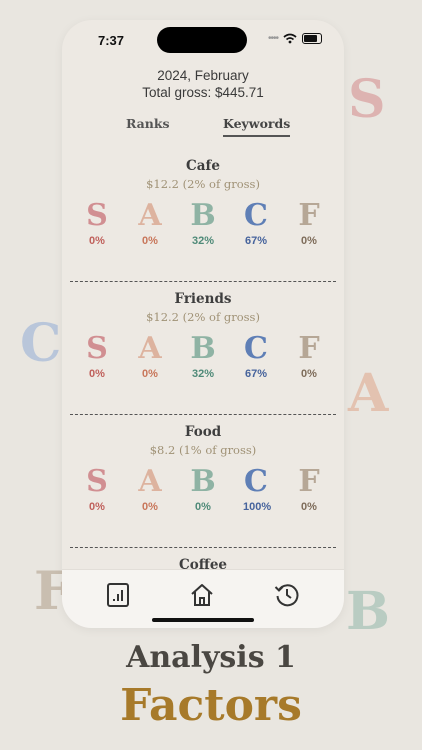 The image size is (422, 750). Describe the element at coordinates (312, 38) in the screenshot. I see `battery-icon` at that location.